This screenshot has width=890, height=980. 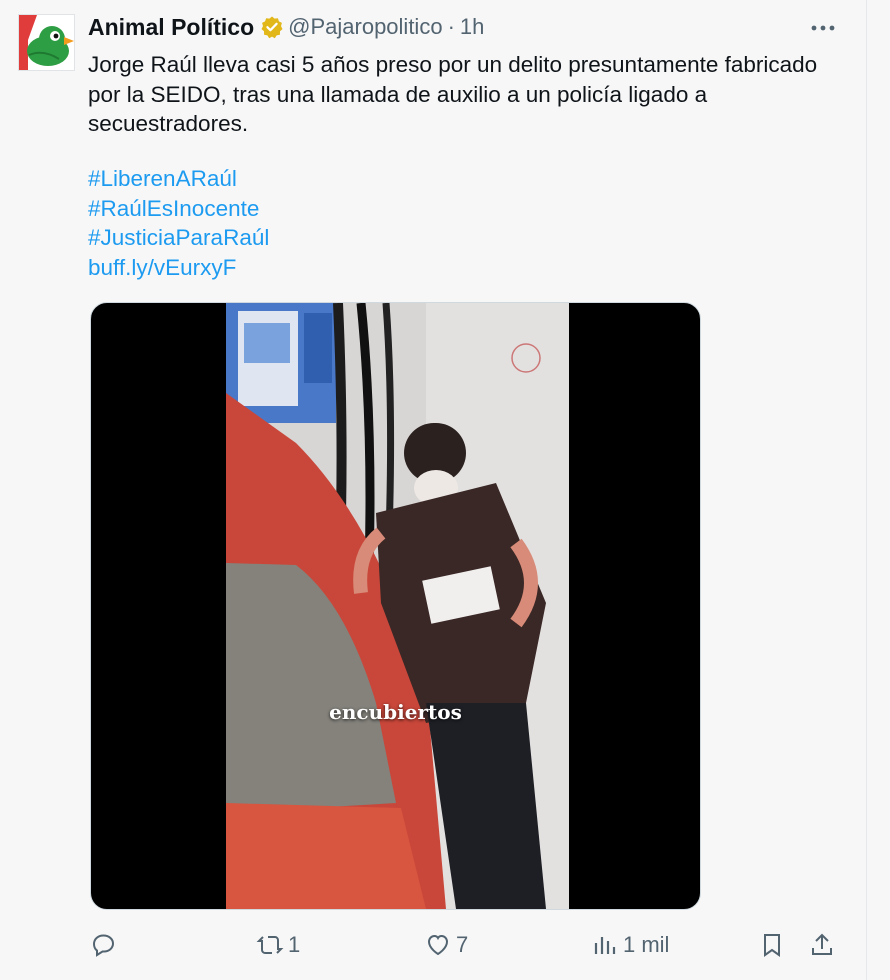 I want to click on avatar, so click(x=46, y=42).